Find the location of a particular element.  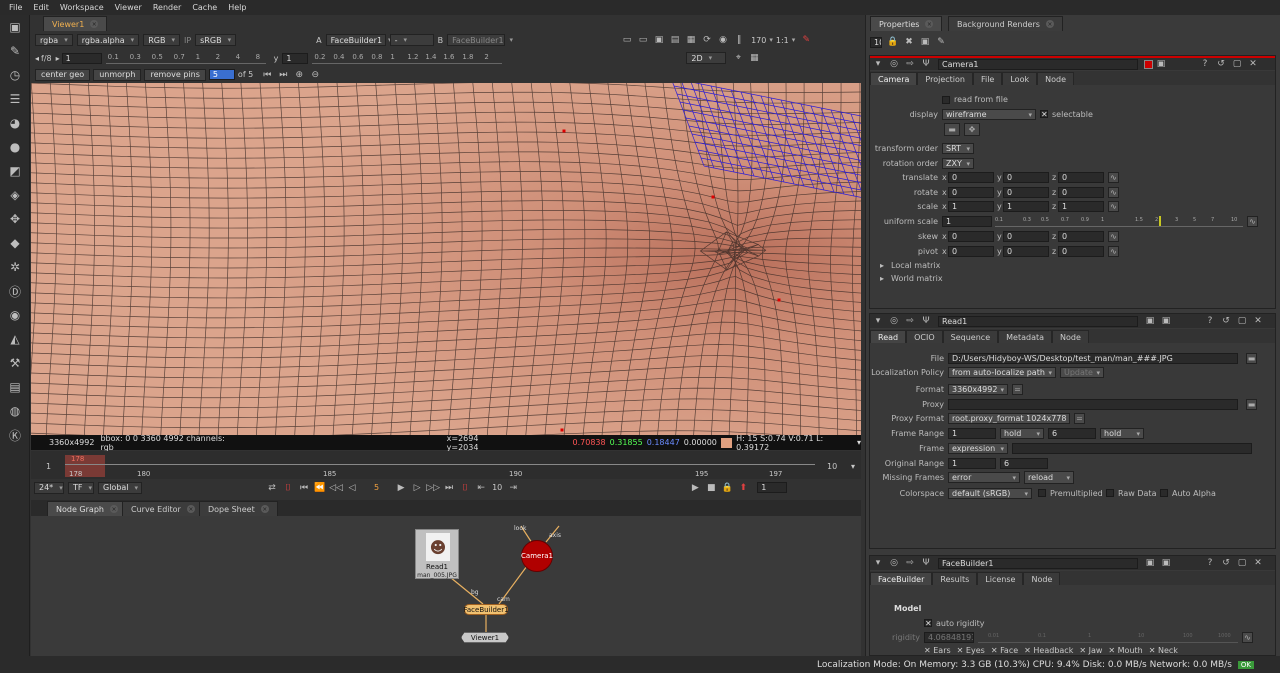

viewer-node: Viewer1 is located at coordinates (485, 637).